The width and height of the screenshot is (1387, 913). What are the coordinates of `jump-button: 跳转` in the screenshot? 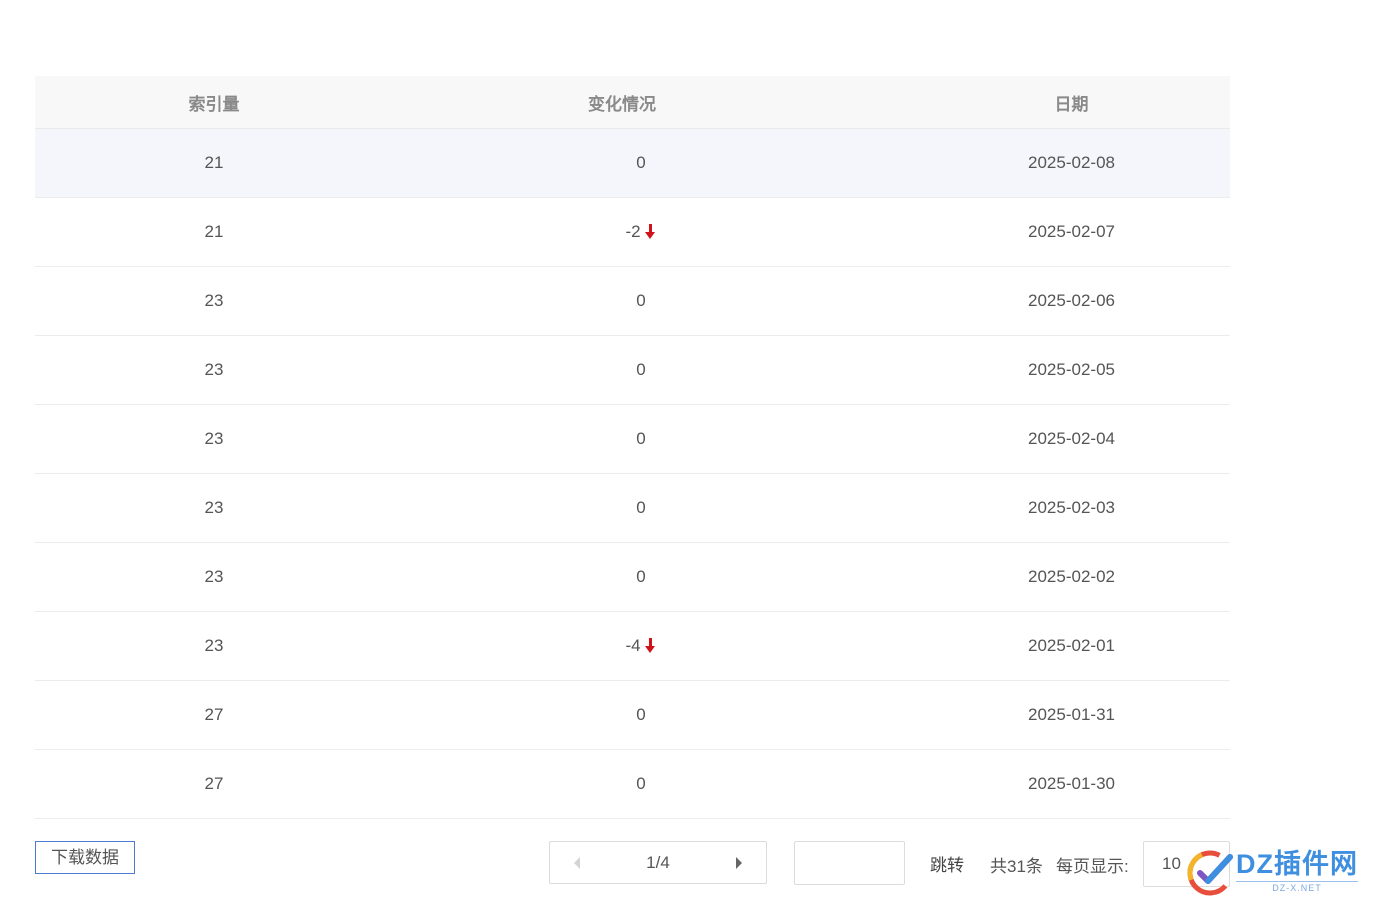 It's located at (947, 863).